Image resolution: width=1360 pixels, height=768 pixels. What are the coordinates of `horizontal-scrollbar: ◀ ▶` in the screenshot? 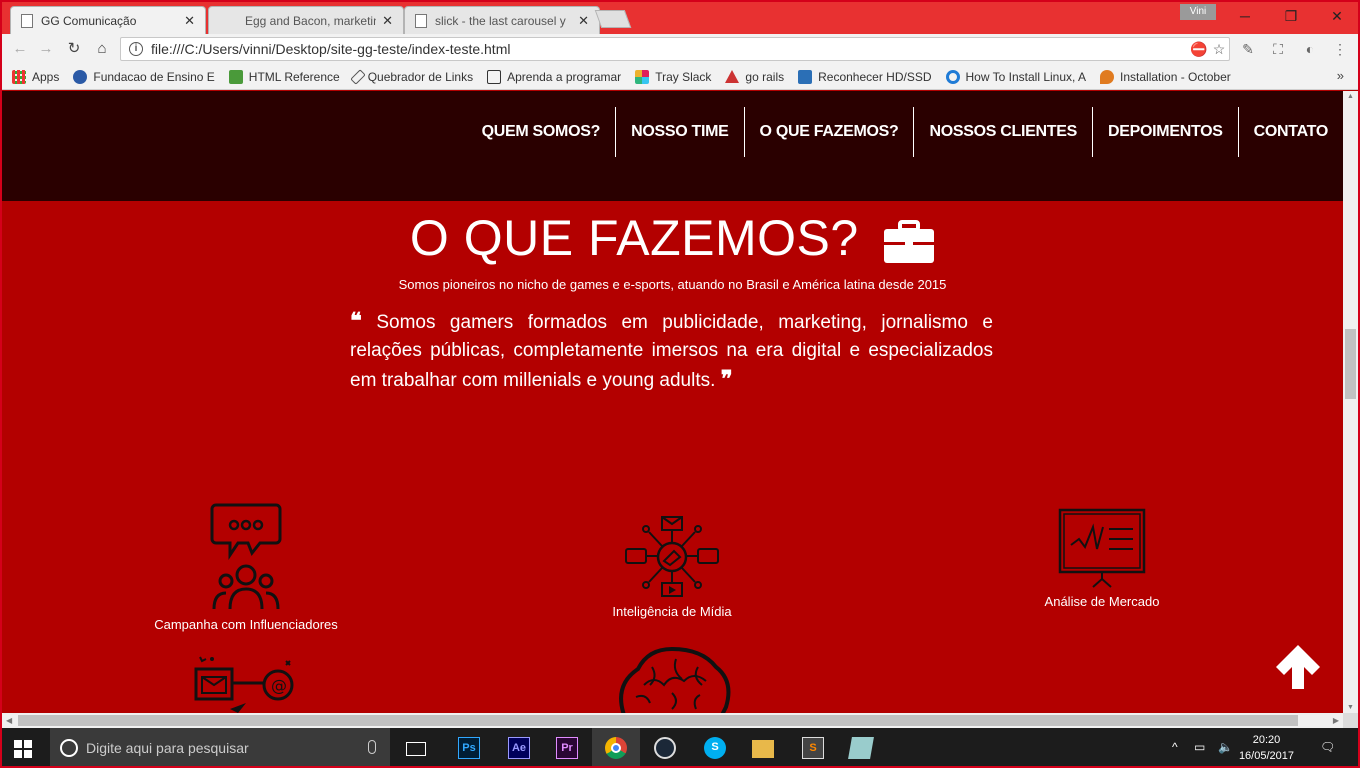 It's located at (672, 720).